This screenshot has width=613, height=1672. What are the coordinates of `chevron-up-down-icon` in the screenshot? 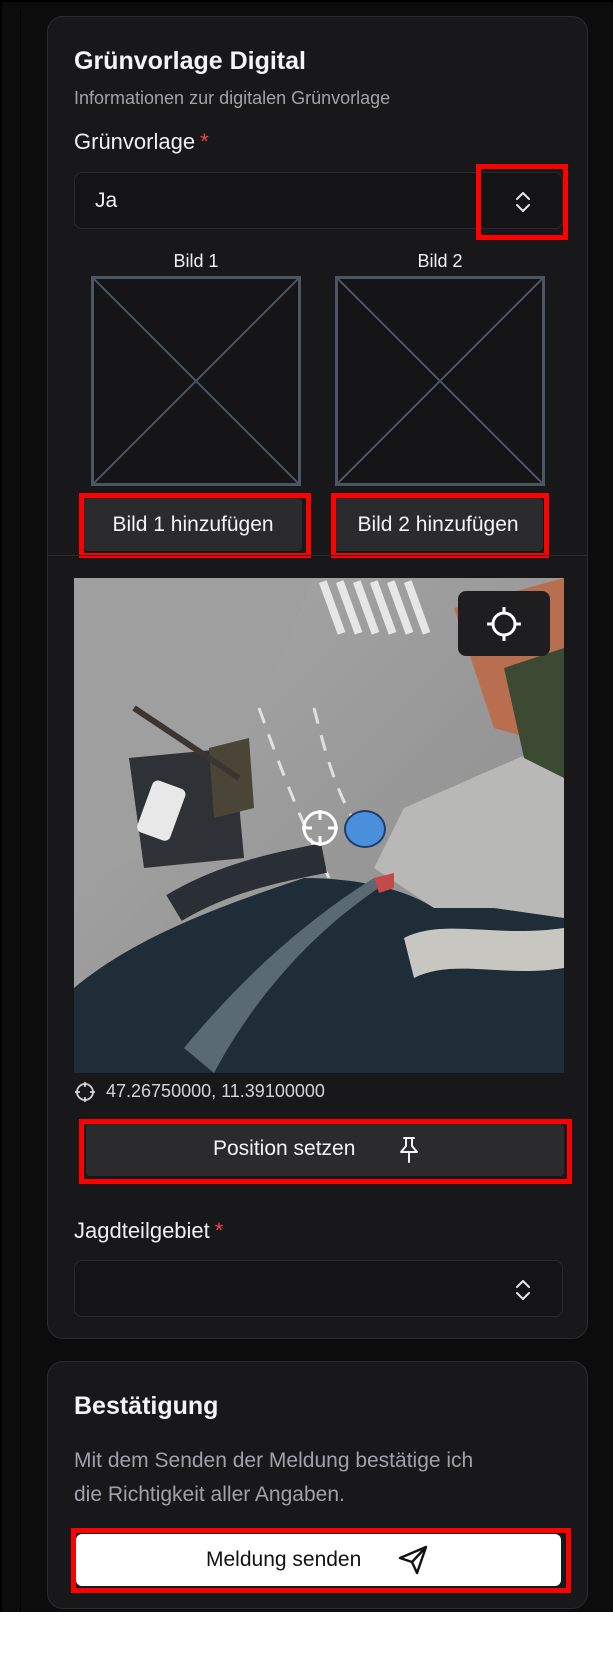 It's located at (523, 1290).